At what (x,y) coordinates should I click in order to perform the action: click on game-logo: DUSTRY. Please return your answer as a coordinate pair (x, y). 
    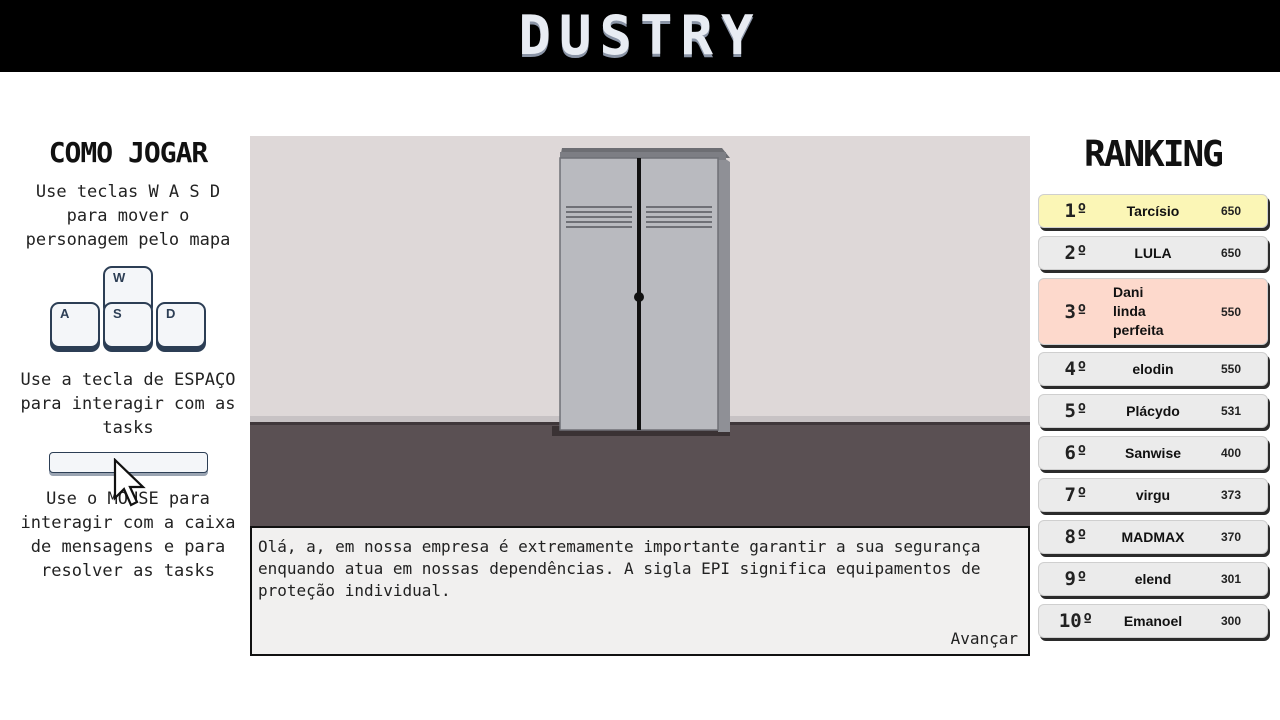
    Looking at the image, I should click on (640, 35).